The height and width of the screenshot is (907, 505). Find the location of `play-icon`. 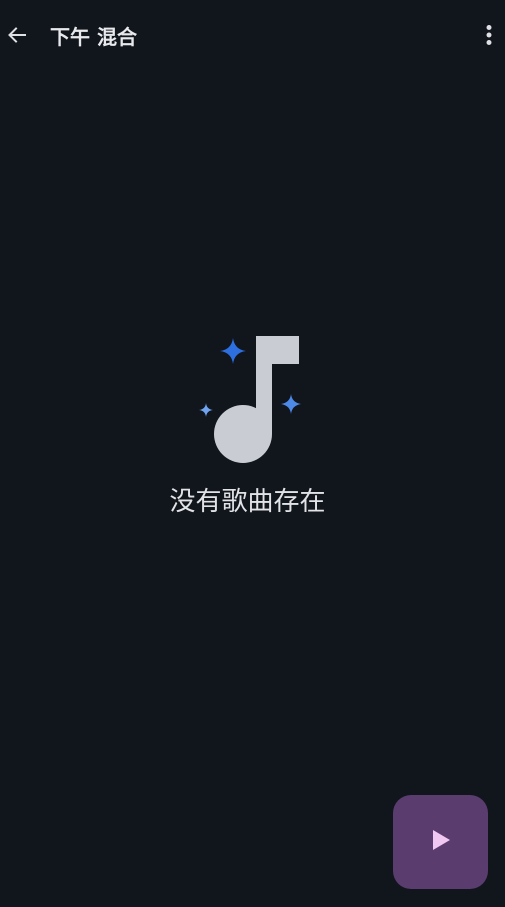

play-icon is located at coordinates (441, 842).